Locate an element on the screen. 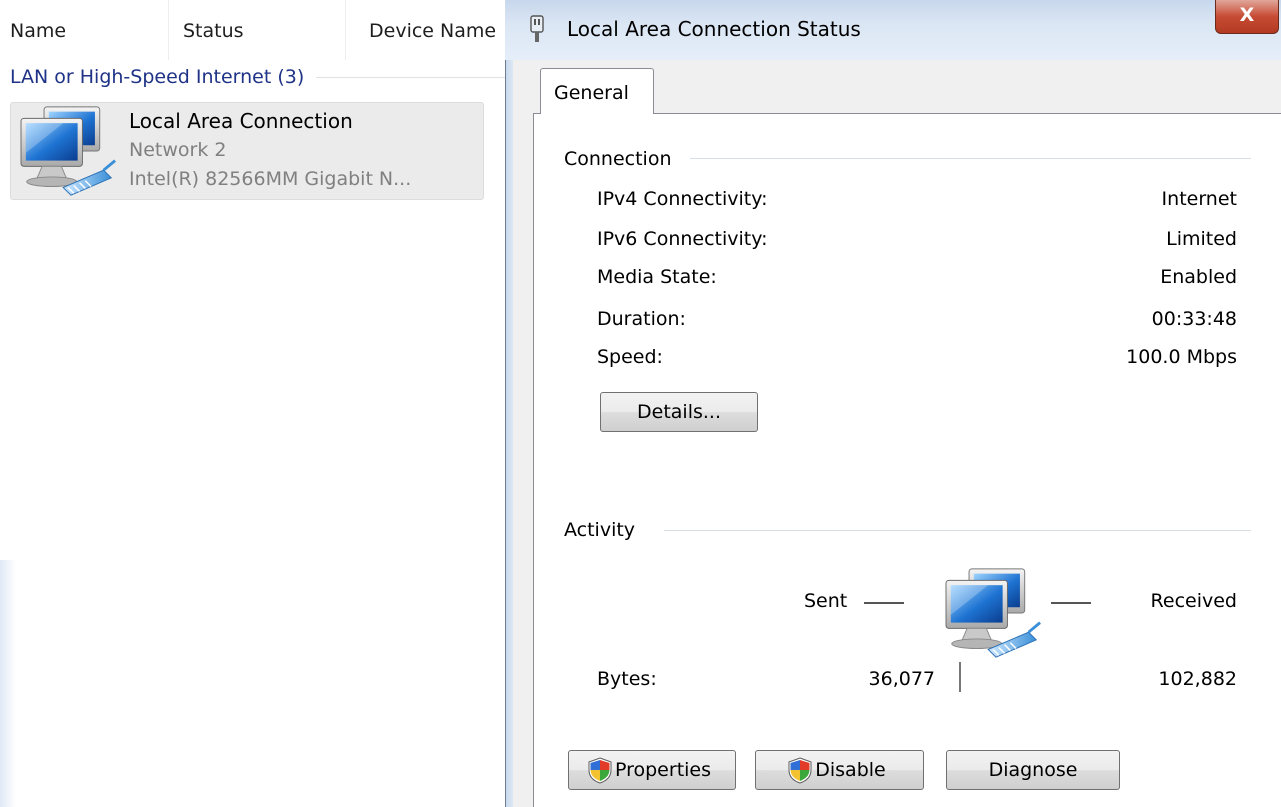 The image size is (1281, 807). connection-group-title: Connection is located at coordinates (627, 159).